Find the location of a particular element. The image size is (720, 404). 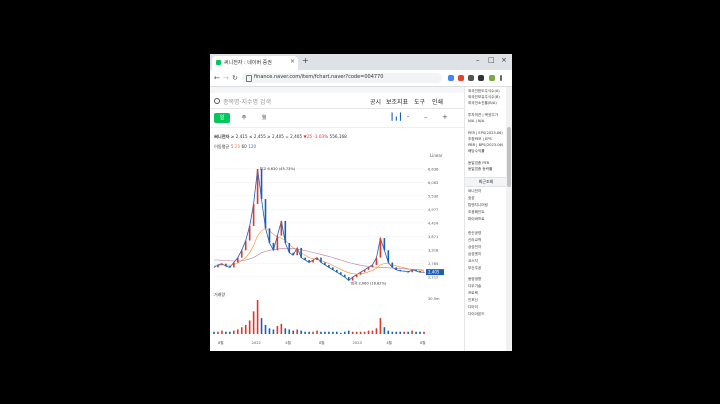

recent-item: 삼성전자 is located at coordinates (474, 247).